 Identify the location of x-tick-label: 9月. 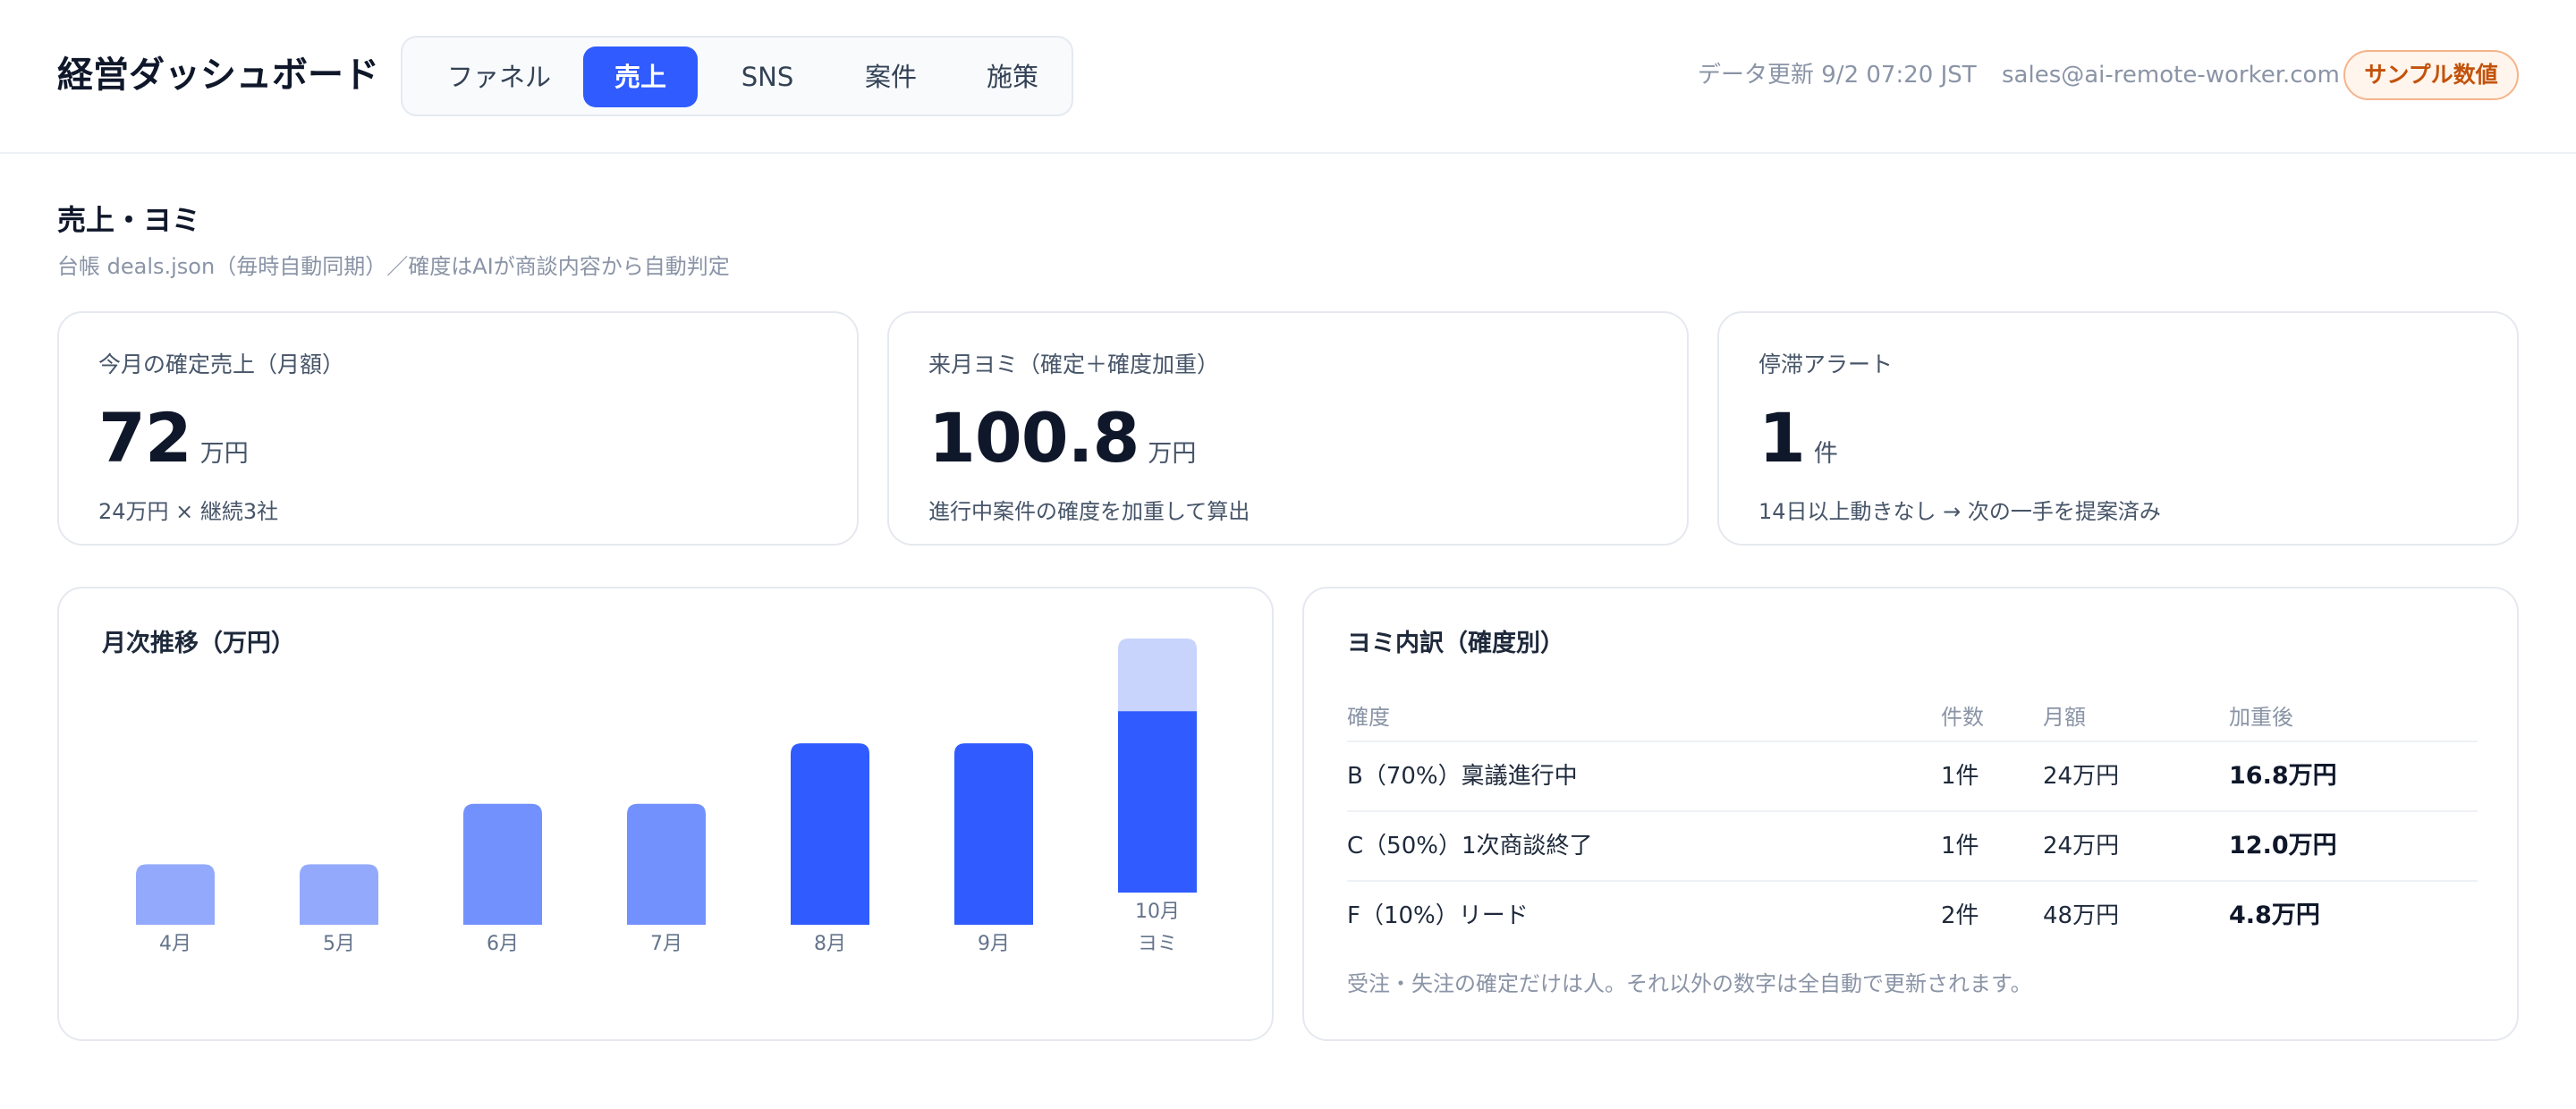
(994, 944).